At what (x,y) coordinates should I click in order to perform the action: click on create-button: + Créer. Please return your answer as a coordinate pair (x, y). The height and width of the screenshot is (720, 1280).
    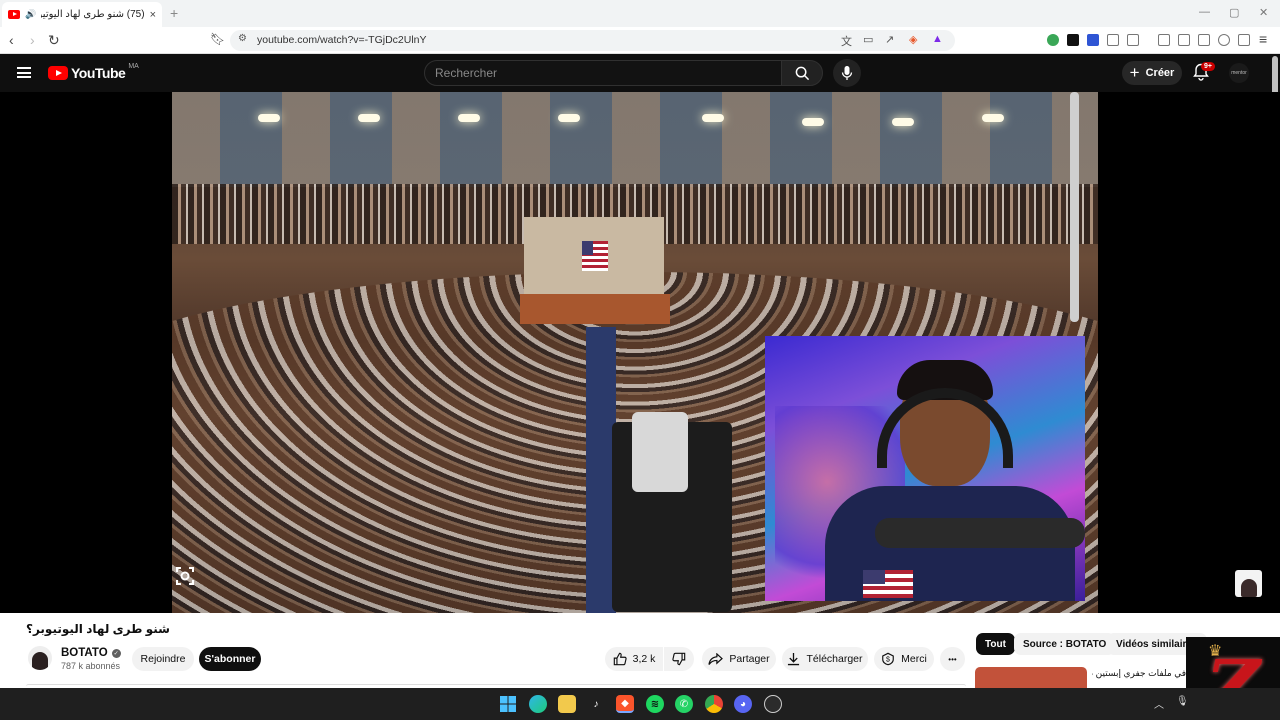
    Looking at the image, I should click on (1152, 73).